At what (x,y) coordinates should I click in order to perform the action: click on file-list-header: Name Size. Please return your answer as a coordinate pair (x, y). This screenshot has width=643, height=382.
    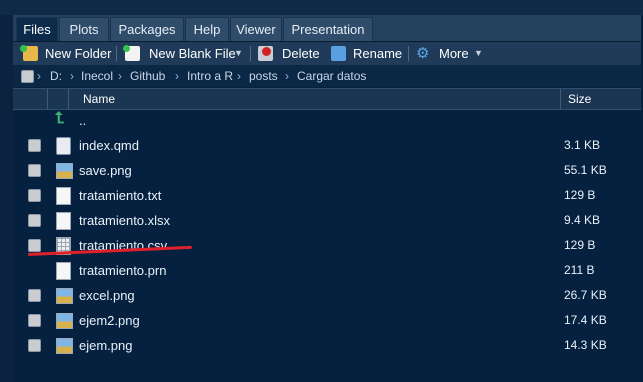
    Looking at the image, I should click on (327, 99).